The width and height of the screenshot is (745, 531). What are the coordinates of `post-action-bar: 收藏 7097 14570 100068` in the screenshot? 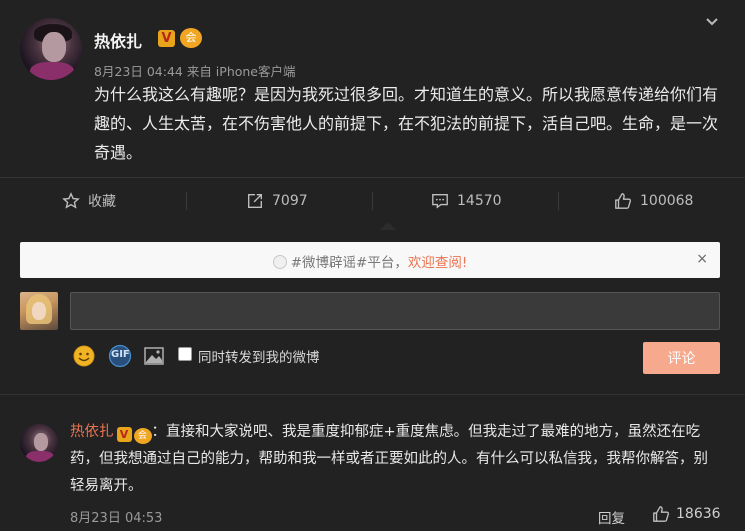 It's located at (372, 200).